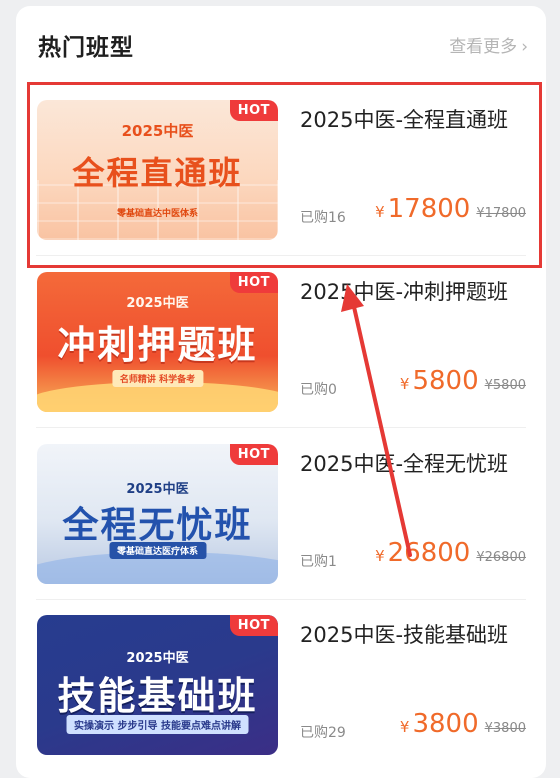  What do you see at coordinates (439, 381) in the screenshot?
I see `current-price: ¥5800` at bounding box center [439, 381].